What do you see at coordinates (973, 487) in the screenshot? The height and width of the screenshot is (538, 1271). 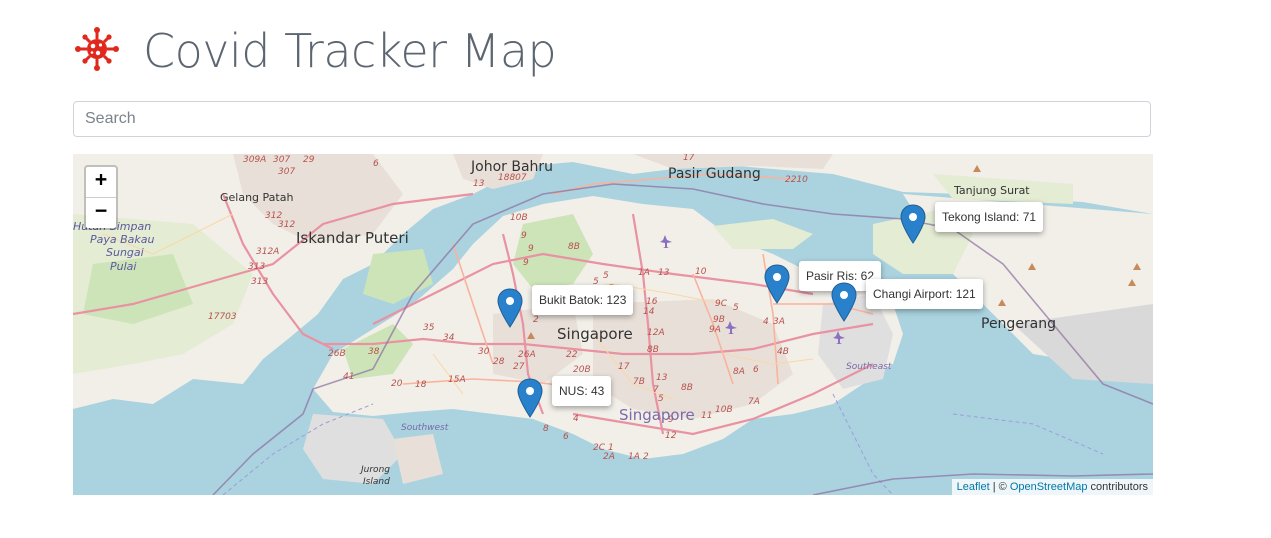 I see `leaflet-link: Leaflet` at bounding box center [973, 487].